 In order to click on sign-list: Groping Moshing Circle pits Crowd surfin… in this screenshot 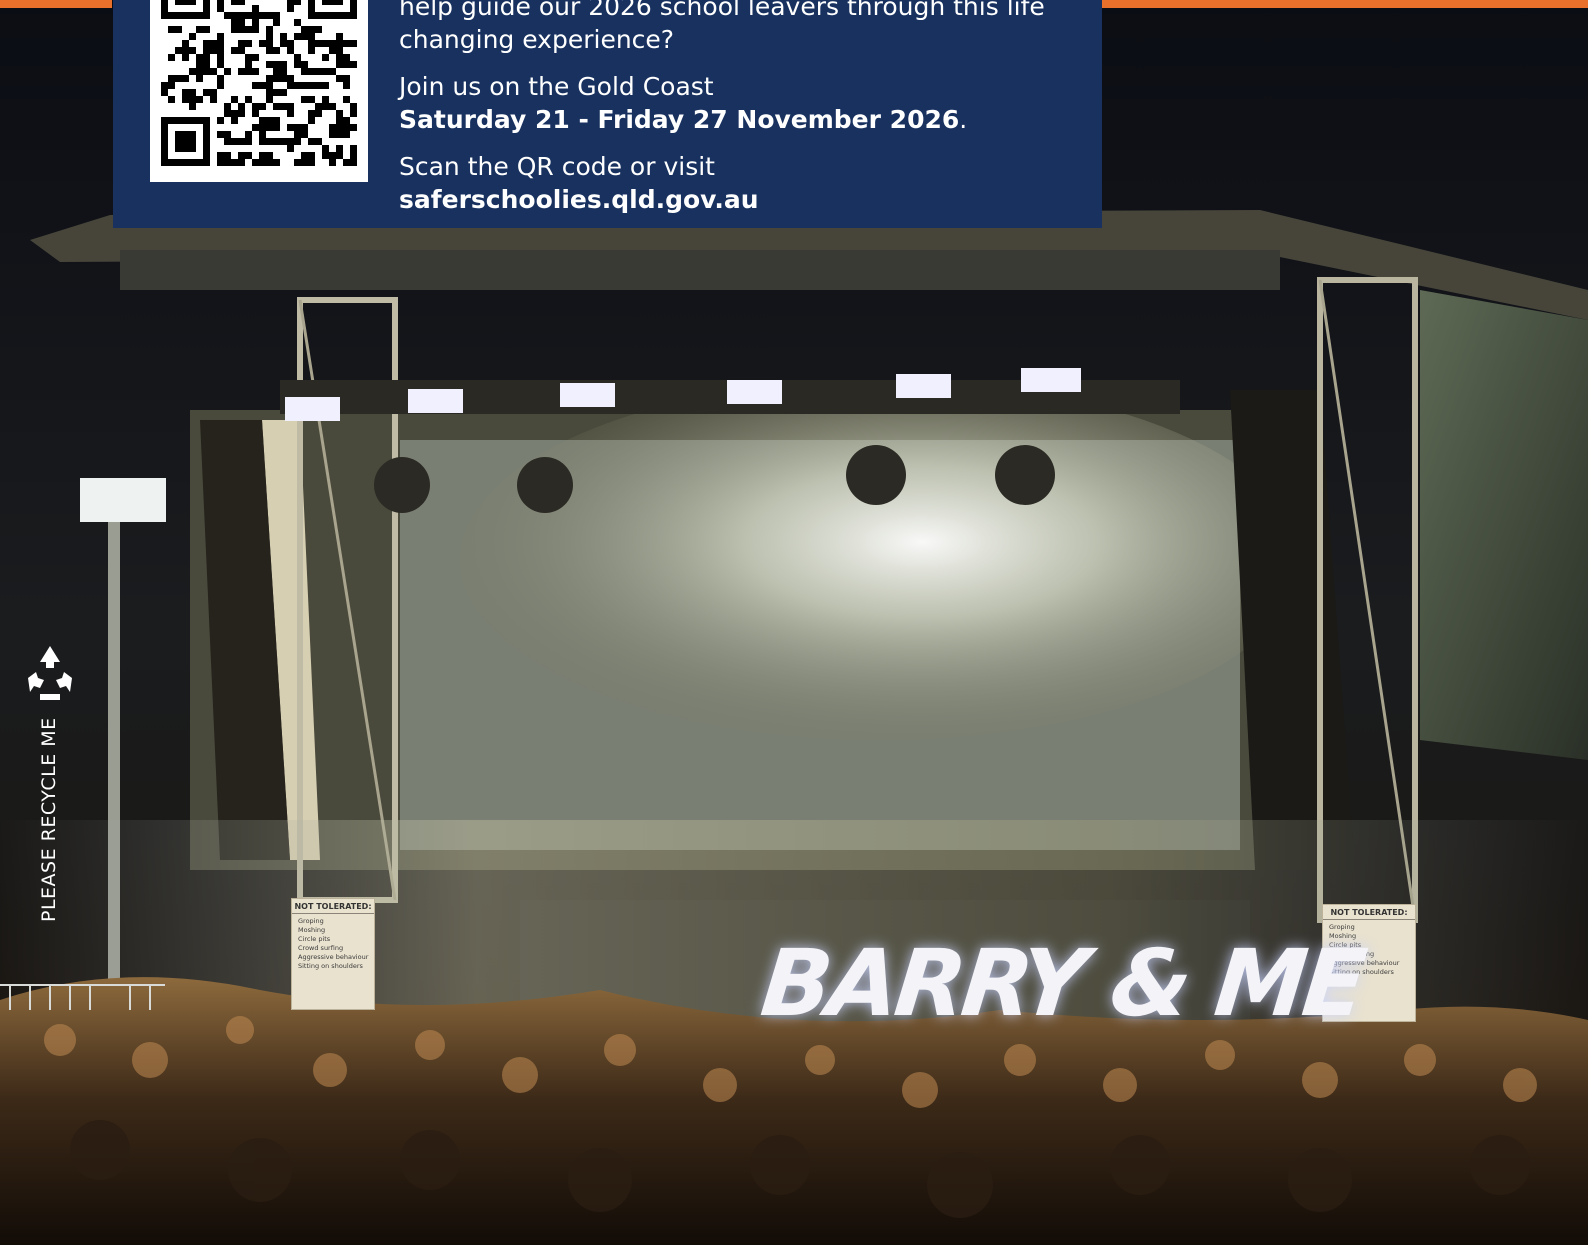, I will do `click(336, 944)`.